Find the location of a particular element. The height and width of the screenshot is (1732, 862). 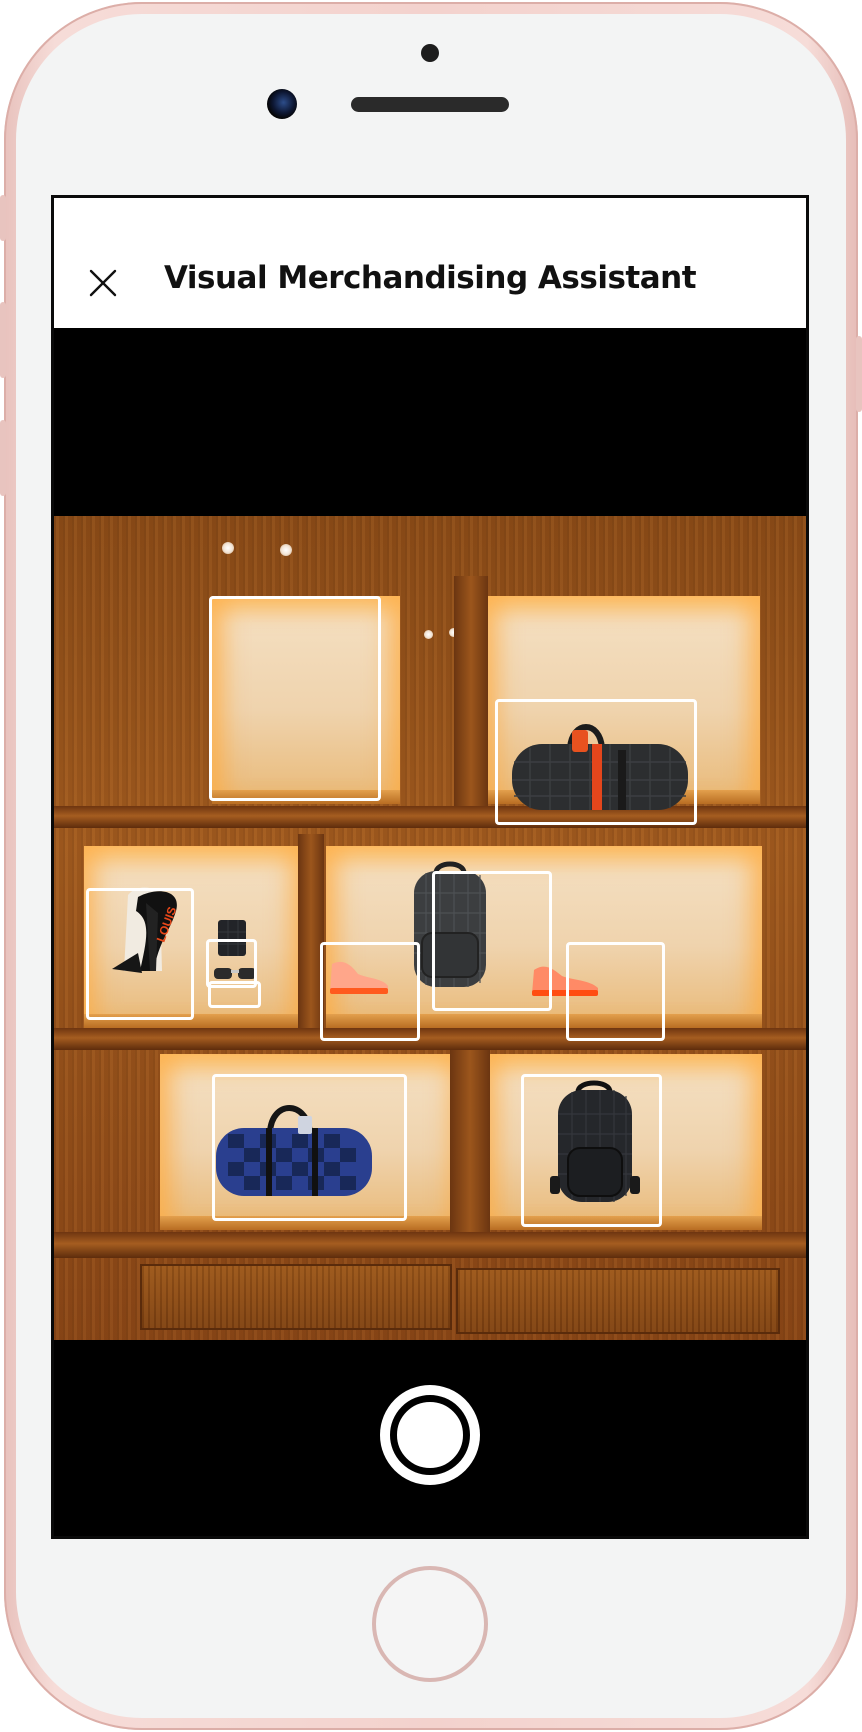

detection-box-sneaker-left is located at coordinates (370, 991).